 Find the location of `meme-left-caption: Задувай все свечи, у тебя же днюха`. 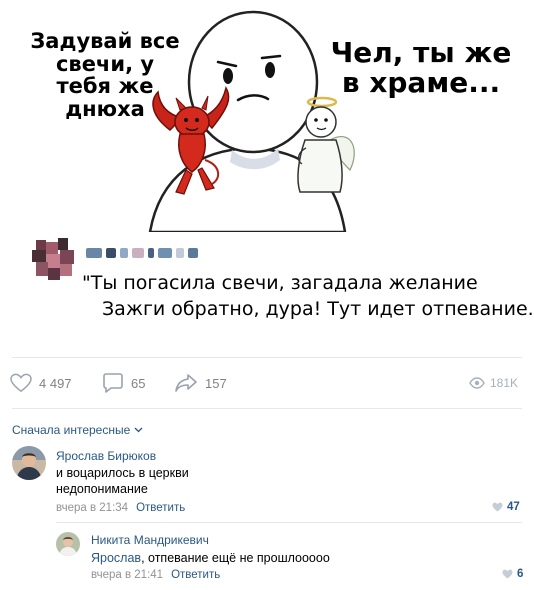

meme-left-caption: Задувай все свечи, у тебя же днюха is located at coordinates (105, 75).